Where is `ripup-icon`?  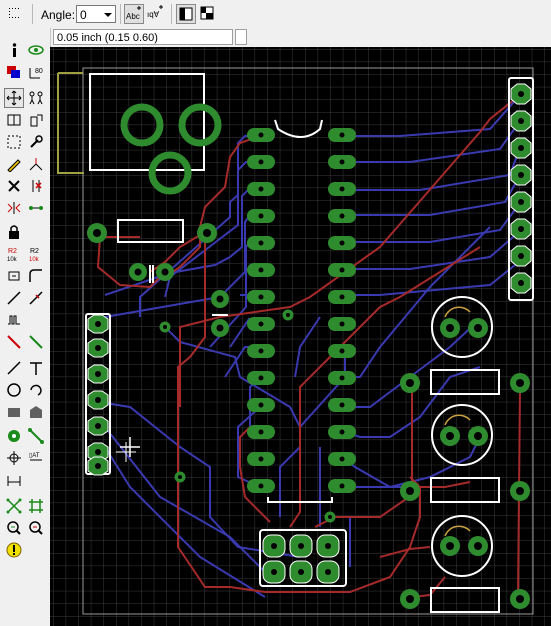 ripup-icon is located at coordinates (36, 298).